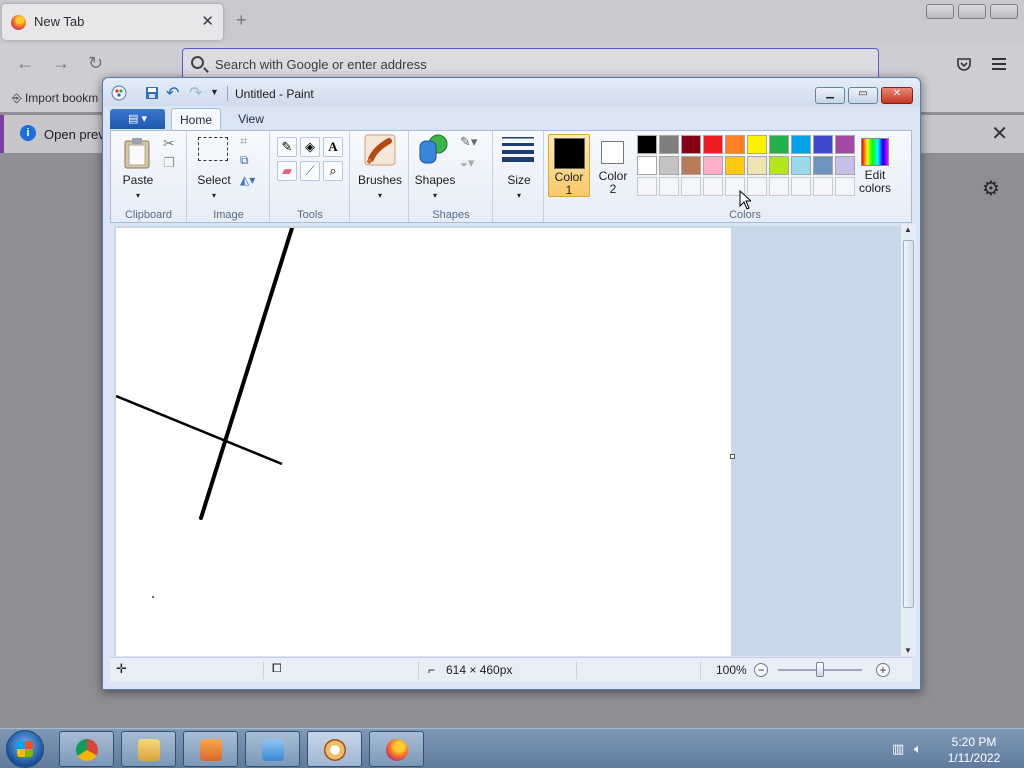 This screenshot has height=768, width=1024. Describe the element at coordinates (820, 669) in the screenshot. I see `zoom-slider-thumb` at that location.